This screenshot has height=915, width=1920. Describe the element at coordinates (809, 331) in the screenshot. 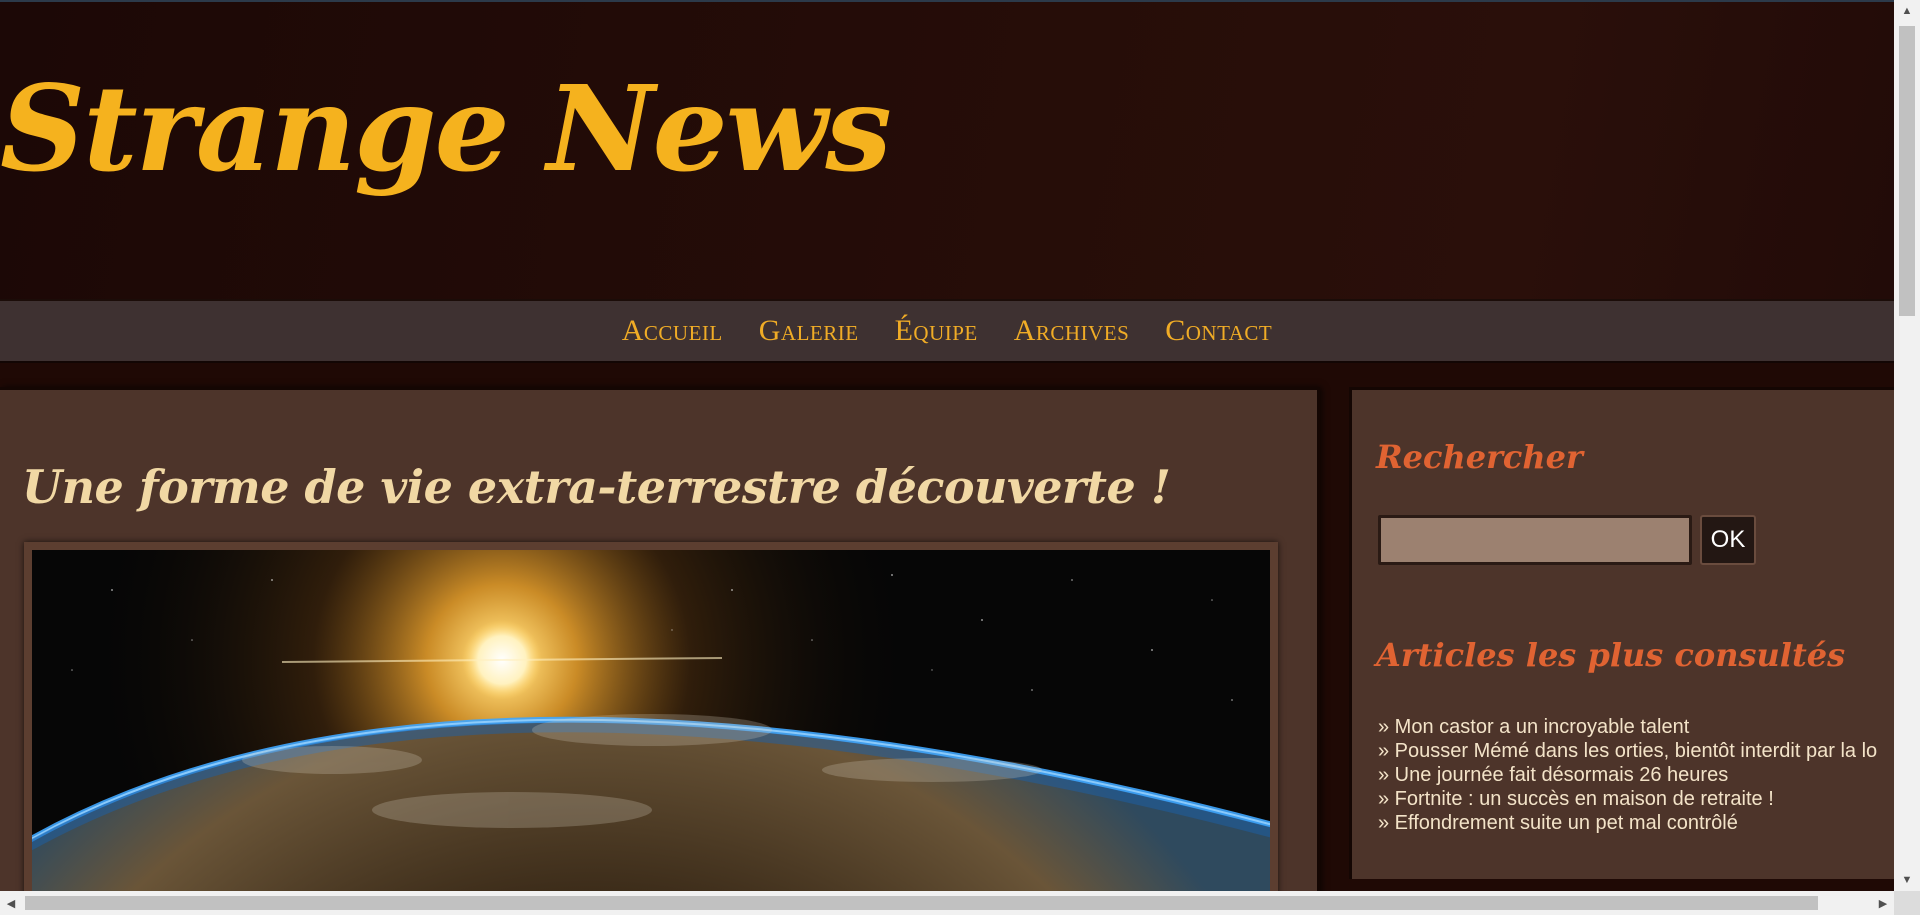

I see `nav-item-galerie: Galerie` at that location.